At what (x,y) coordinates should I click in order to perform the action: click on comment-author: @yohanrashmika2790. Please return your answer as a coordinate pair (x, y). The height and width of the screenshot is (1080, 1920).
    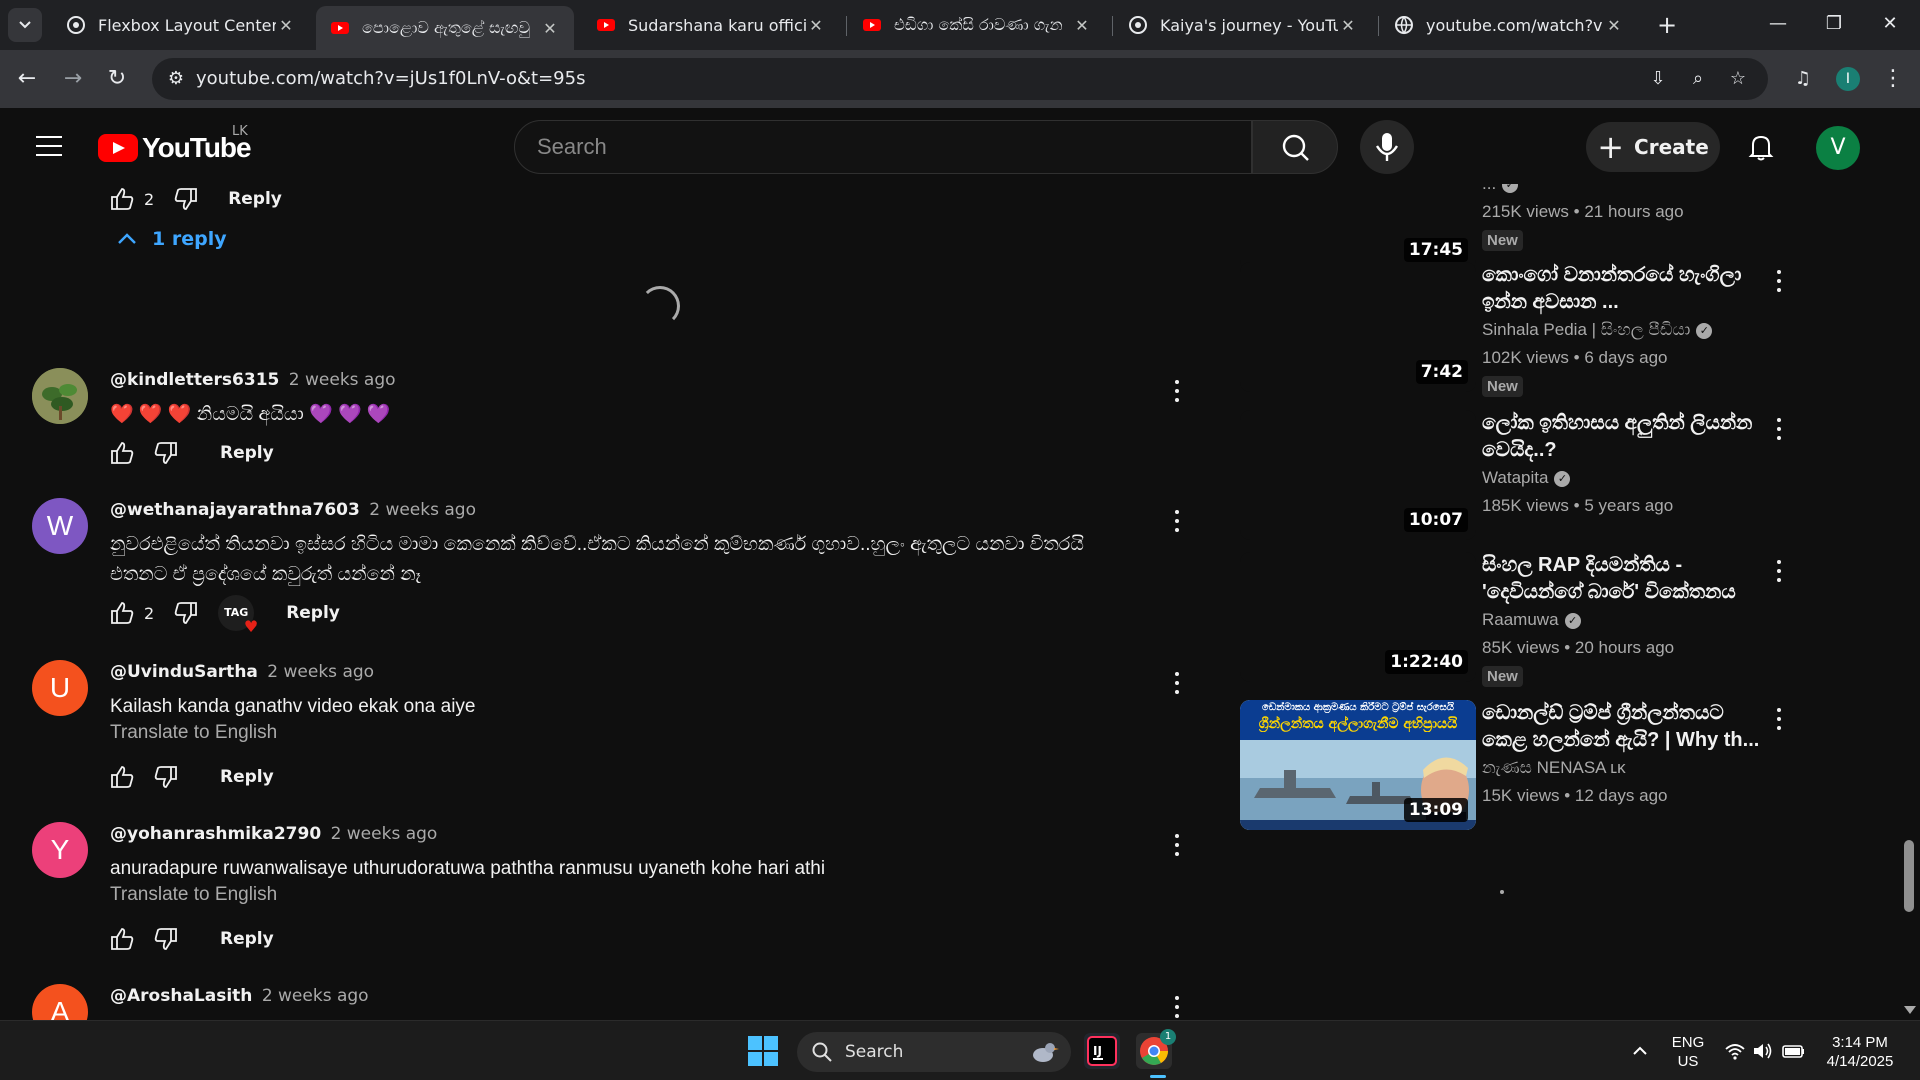
    Looking at the image, I should click on (215, 834).